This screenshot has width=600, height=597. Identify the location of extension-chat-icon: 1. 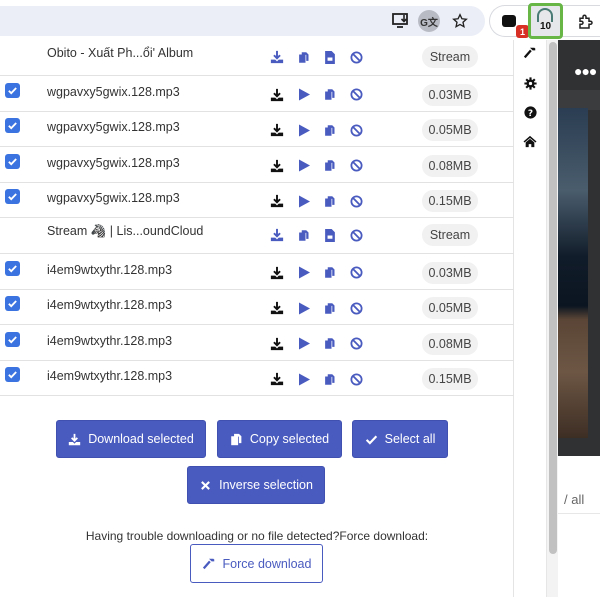
(513, 24).